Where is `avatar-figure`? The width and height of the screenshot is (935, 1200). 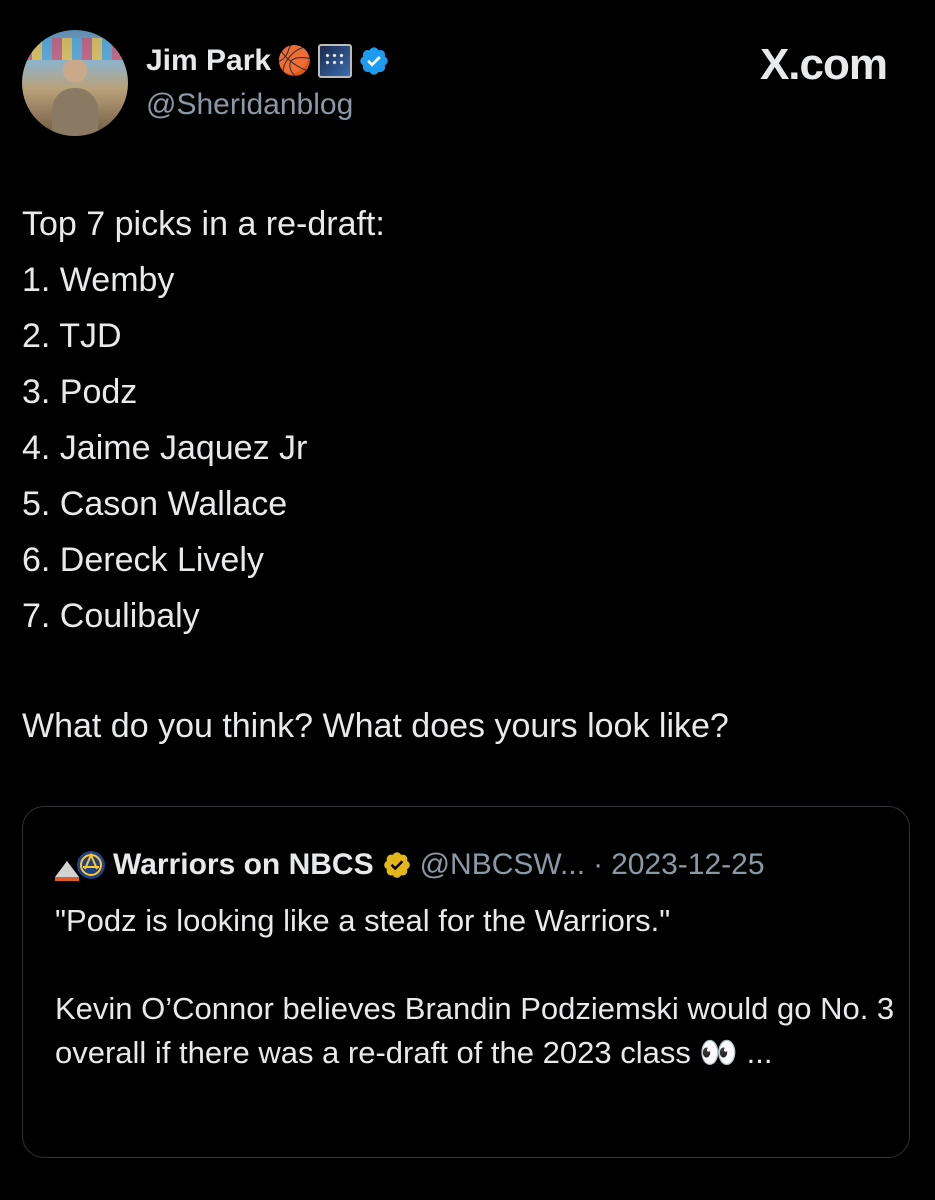 avatar-figure is located at coordinates (75, 112).